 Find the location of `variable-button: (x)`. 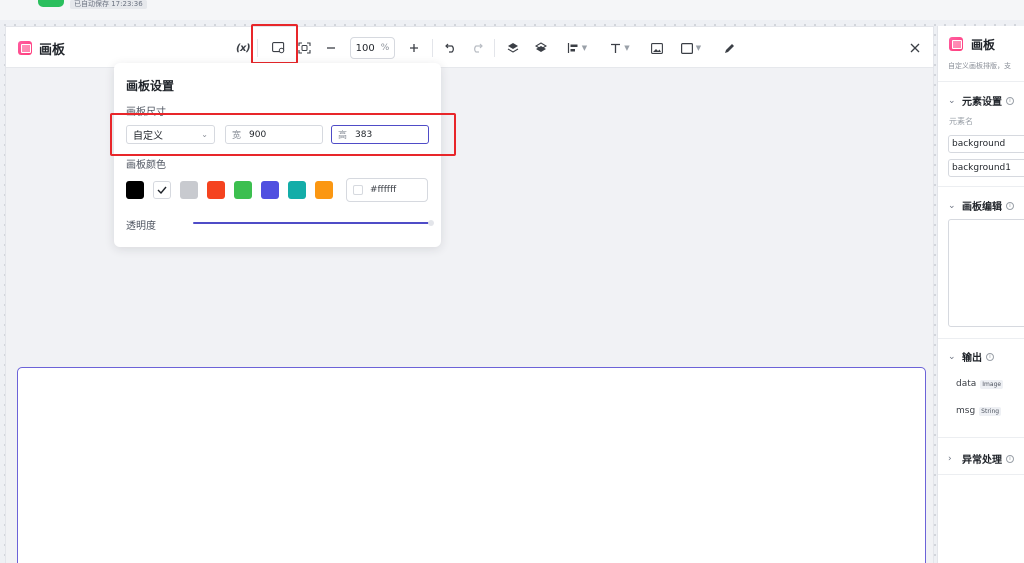

variable-button: (x) is located at coordinates (243, 48).